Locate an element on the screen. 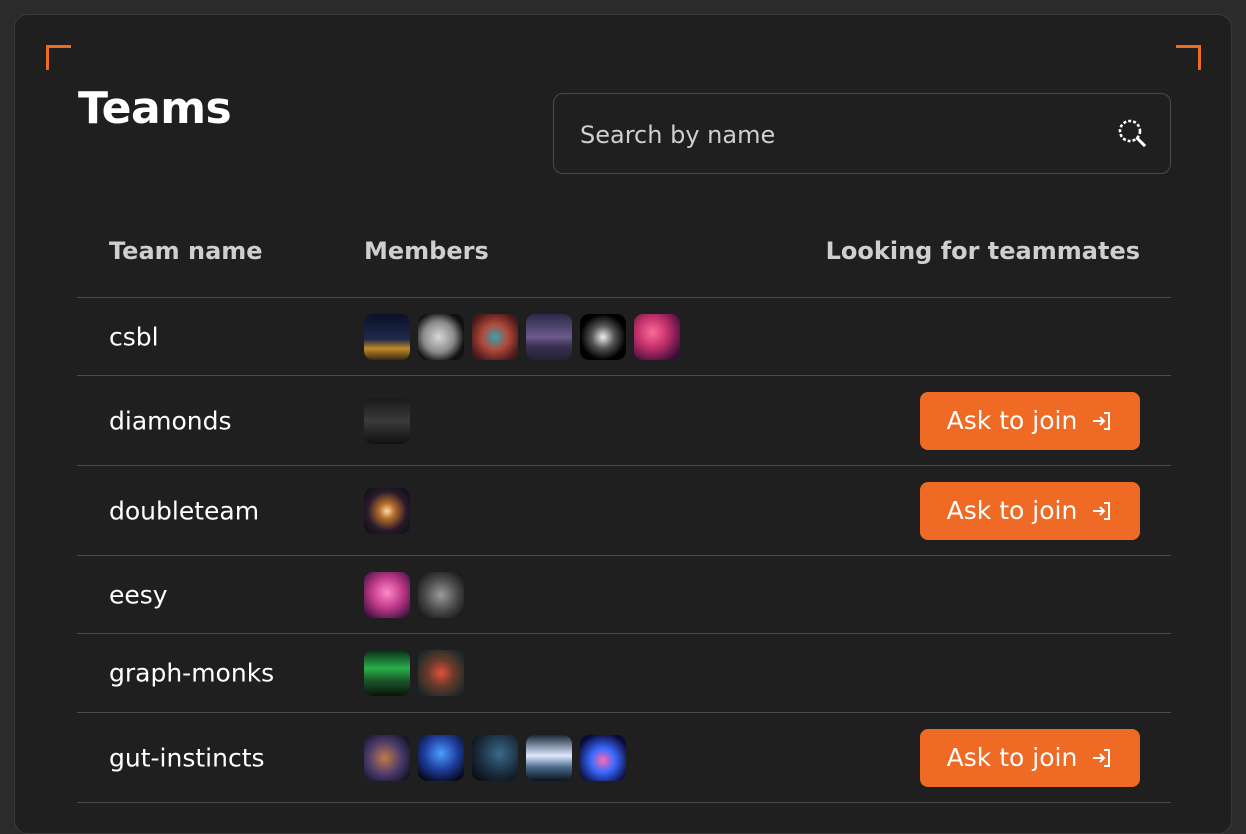  table-row: csbl is located at coordinates (624, 337).